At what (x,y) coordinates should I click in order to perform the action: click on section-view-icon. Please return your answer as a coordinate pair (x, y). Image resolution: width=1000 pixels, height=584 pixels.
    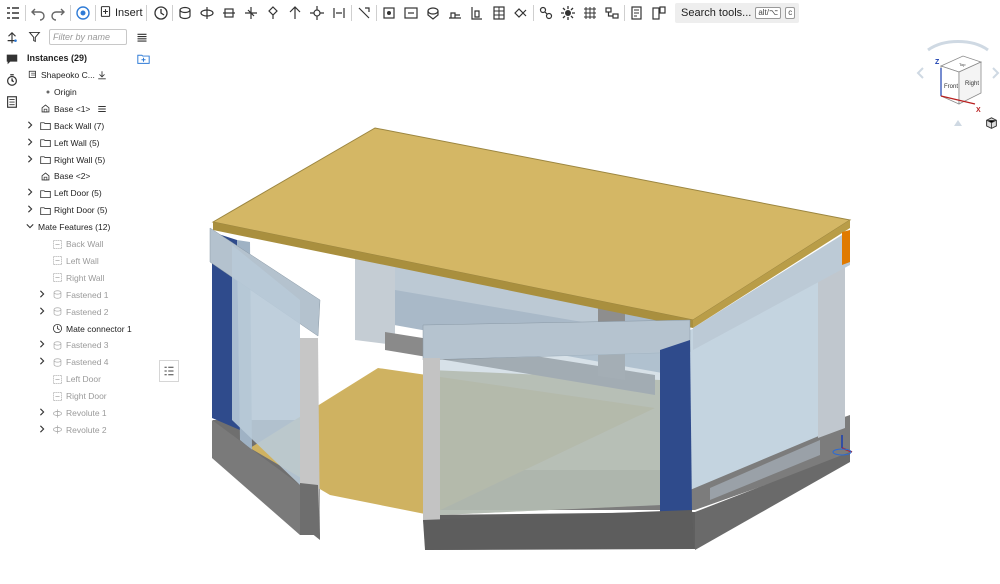
    Looking at the image, I should click on (590, 13).